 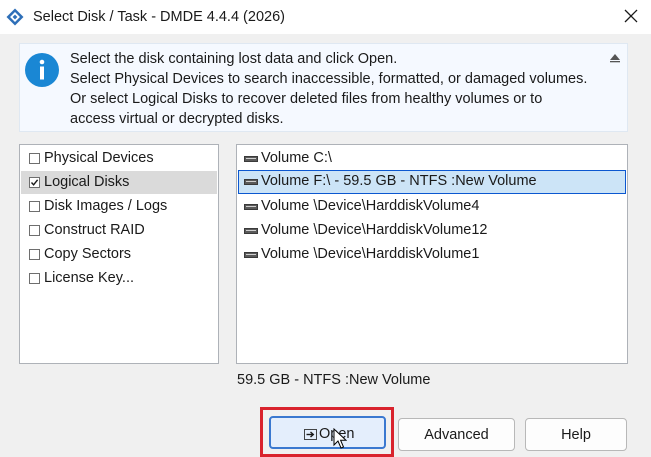 I want to click on volume-label: Volume \Device\HarddiskVolume1, so click(x=370, y=254).